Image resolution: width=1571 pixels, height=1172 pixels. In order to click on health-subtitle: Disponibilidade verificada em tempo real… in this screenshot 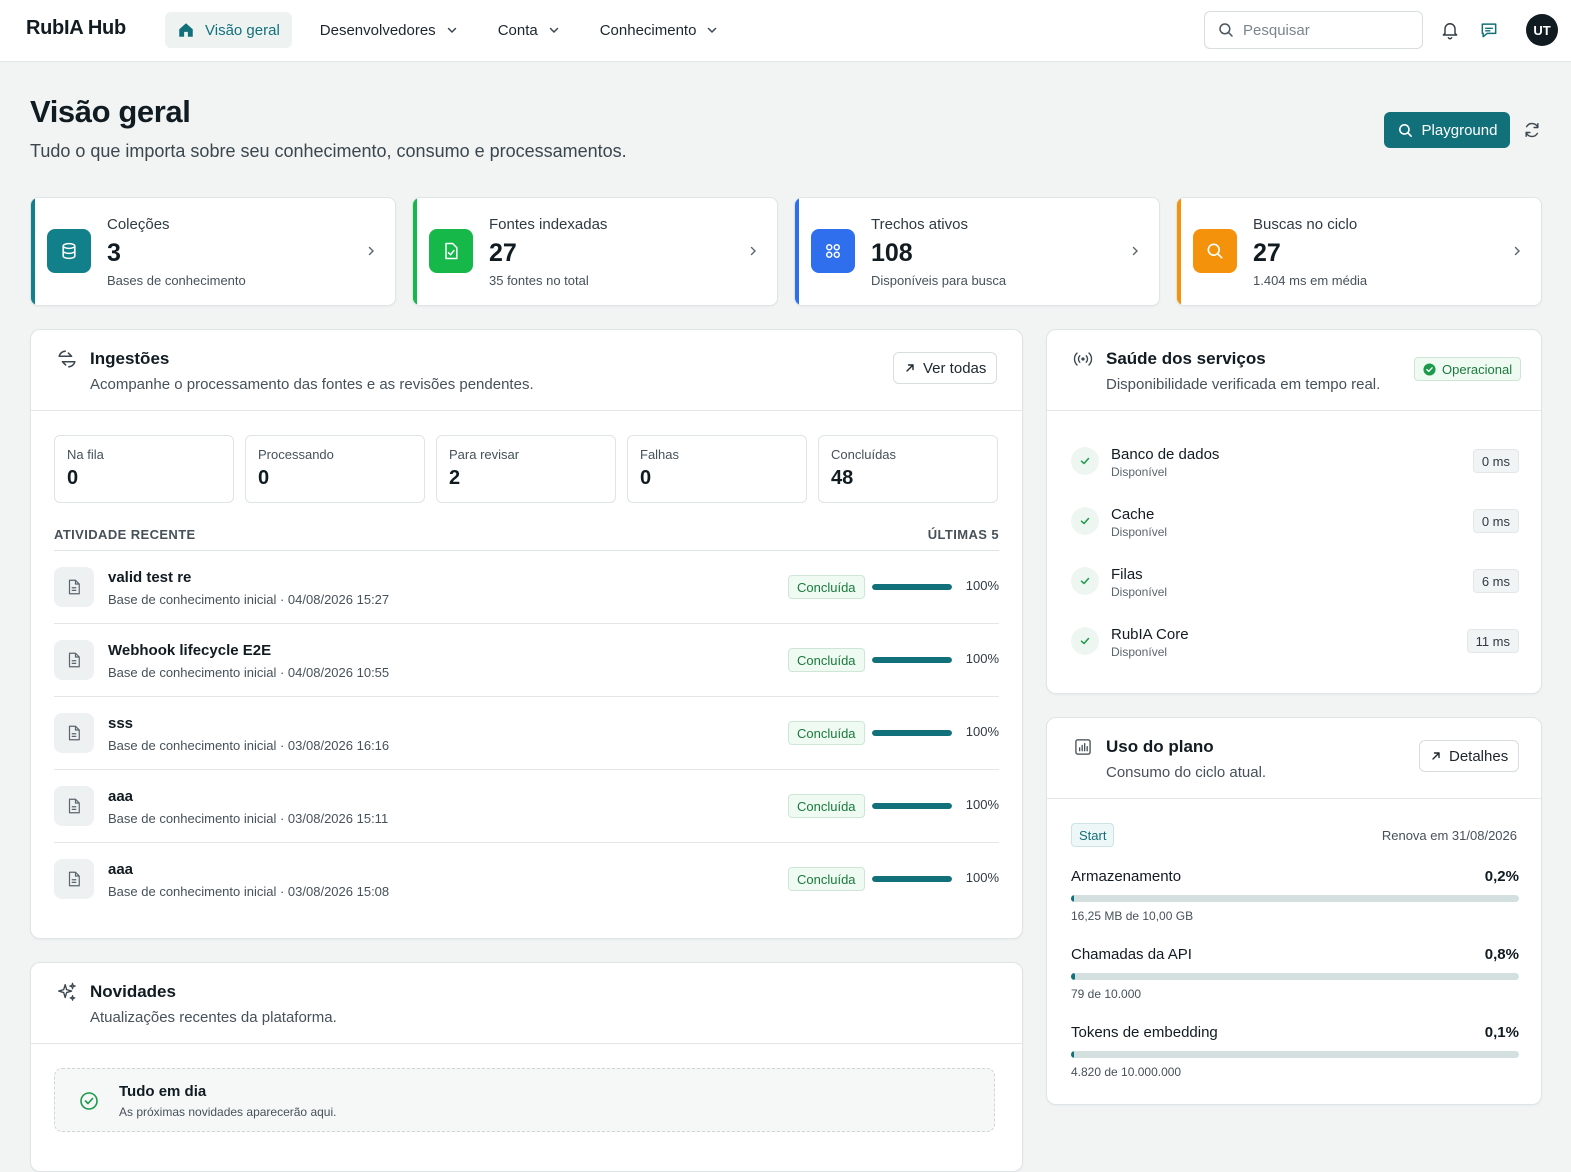, I will do `click(1243, 384)`.